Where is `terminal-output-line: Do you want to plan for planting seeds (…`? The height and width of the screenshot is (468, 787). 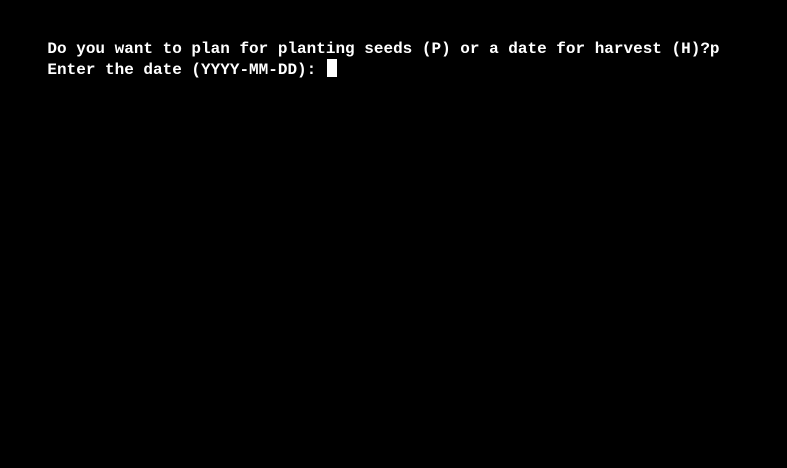
terminal-output-line: Do you want to plan for planting seeds (… is located at coordinates (398, 38).